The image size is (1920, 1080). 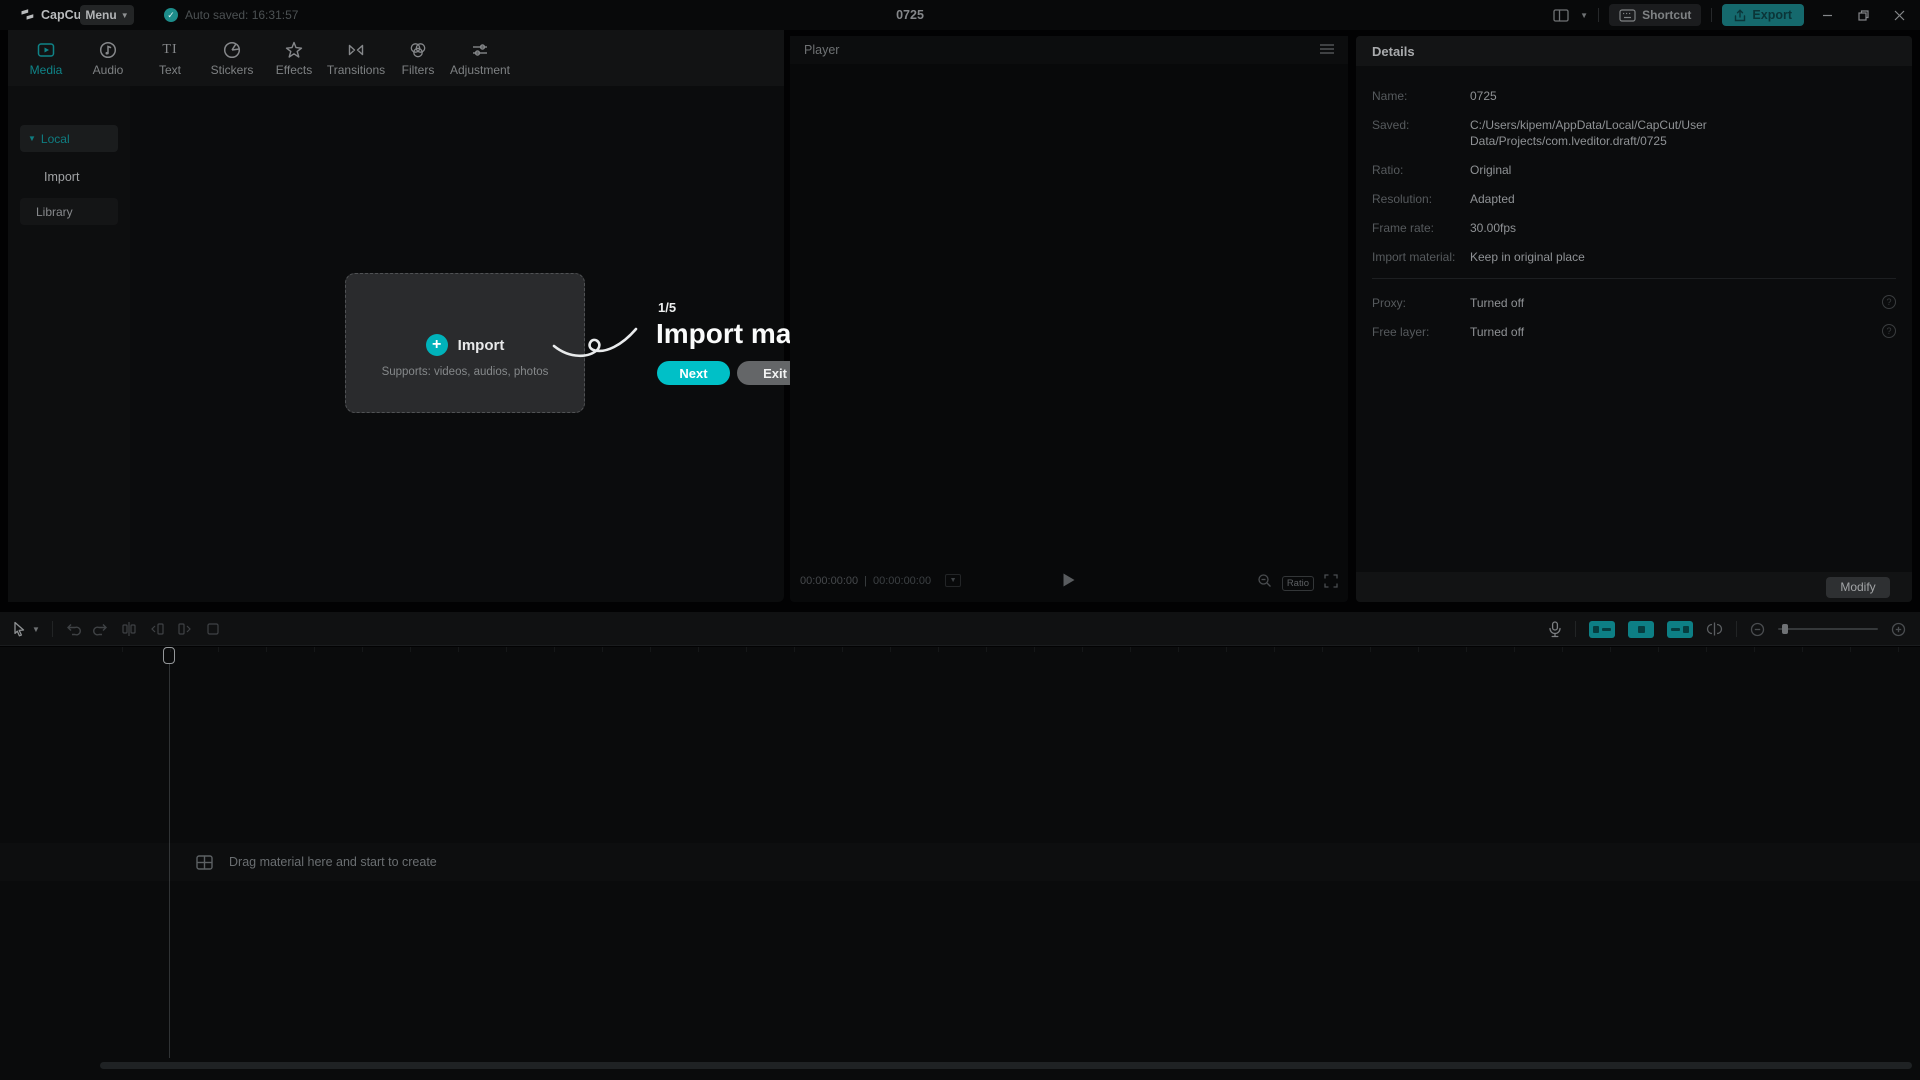 I want to click on plus-icon: +, so click(x=436, y=345).